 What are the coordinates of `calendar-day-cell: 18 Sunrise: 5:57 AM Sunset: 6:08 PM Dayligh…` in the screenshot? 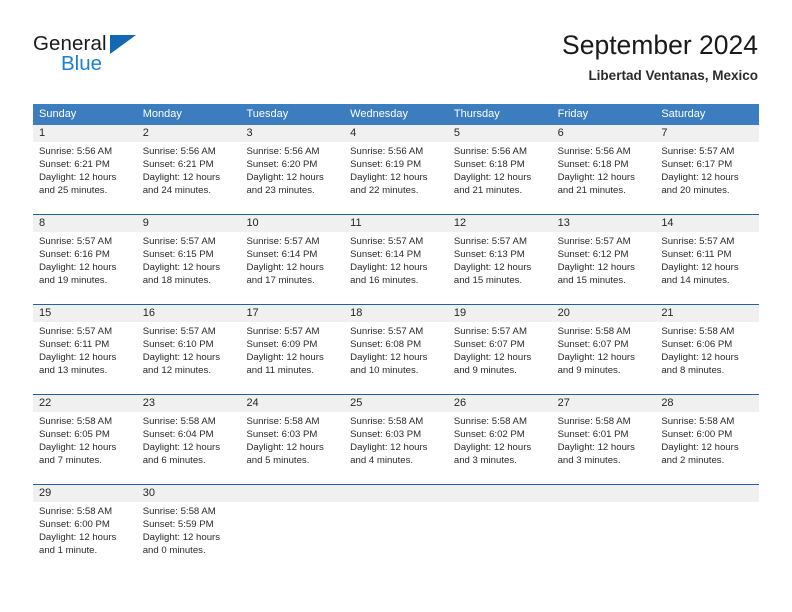 It's located at (396, 349).